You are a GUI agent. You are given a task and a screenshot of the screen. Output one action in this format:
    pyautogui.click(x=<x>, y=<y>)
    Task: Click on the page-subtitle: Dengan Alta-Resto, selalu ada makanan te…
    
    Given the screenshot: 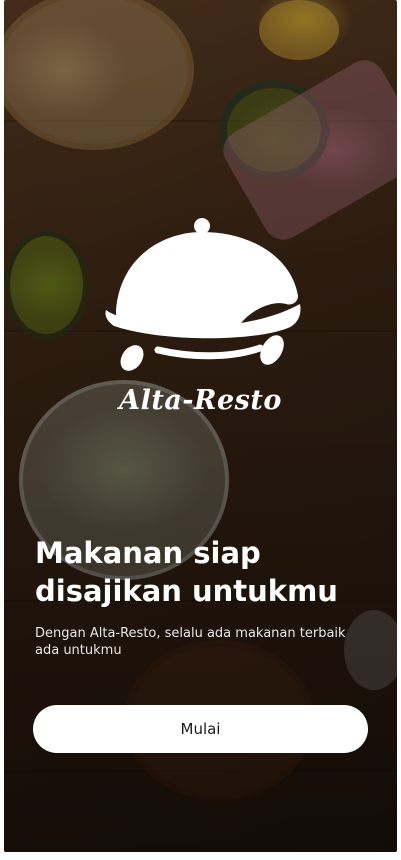 What is the action you would take?
    pyautogui.click(x=190, y=642)
    